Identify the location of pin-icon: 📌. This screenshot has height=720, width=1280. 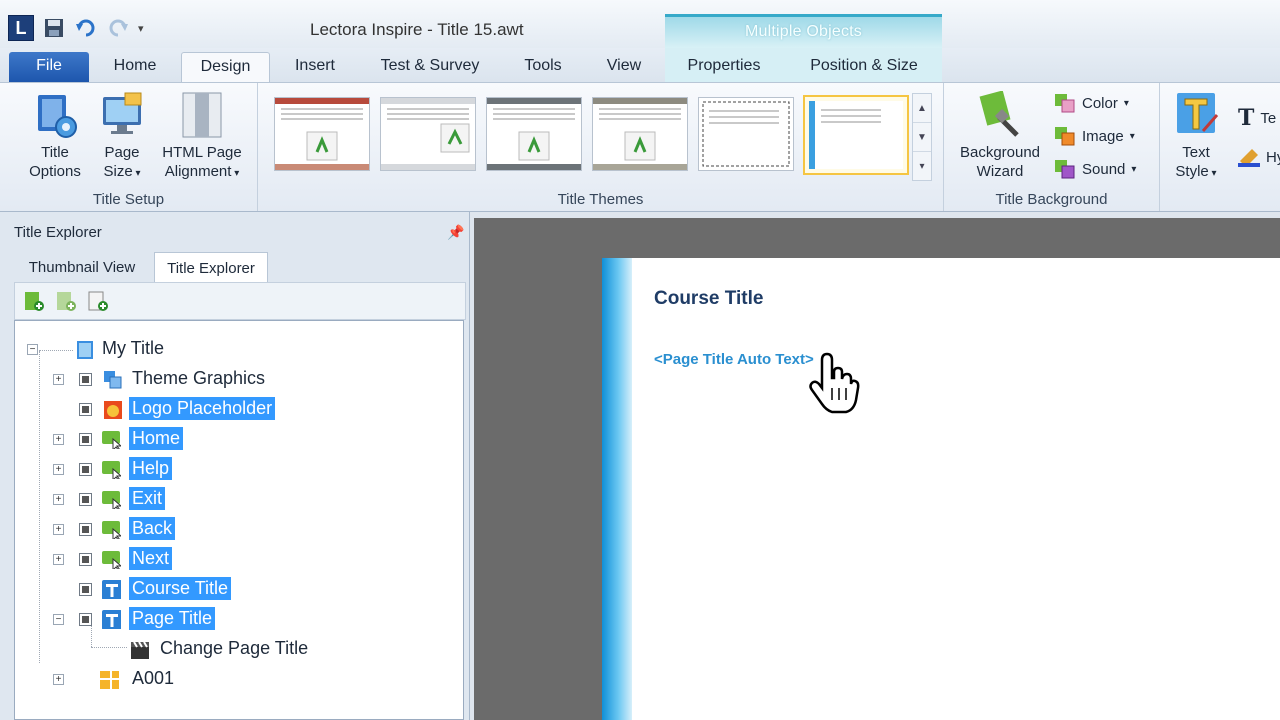
(455, 232).